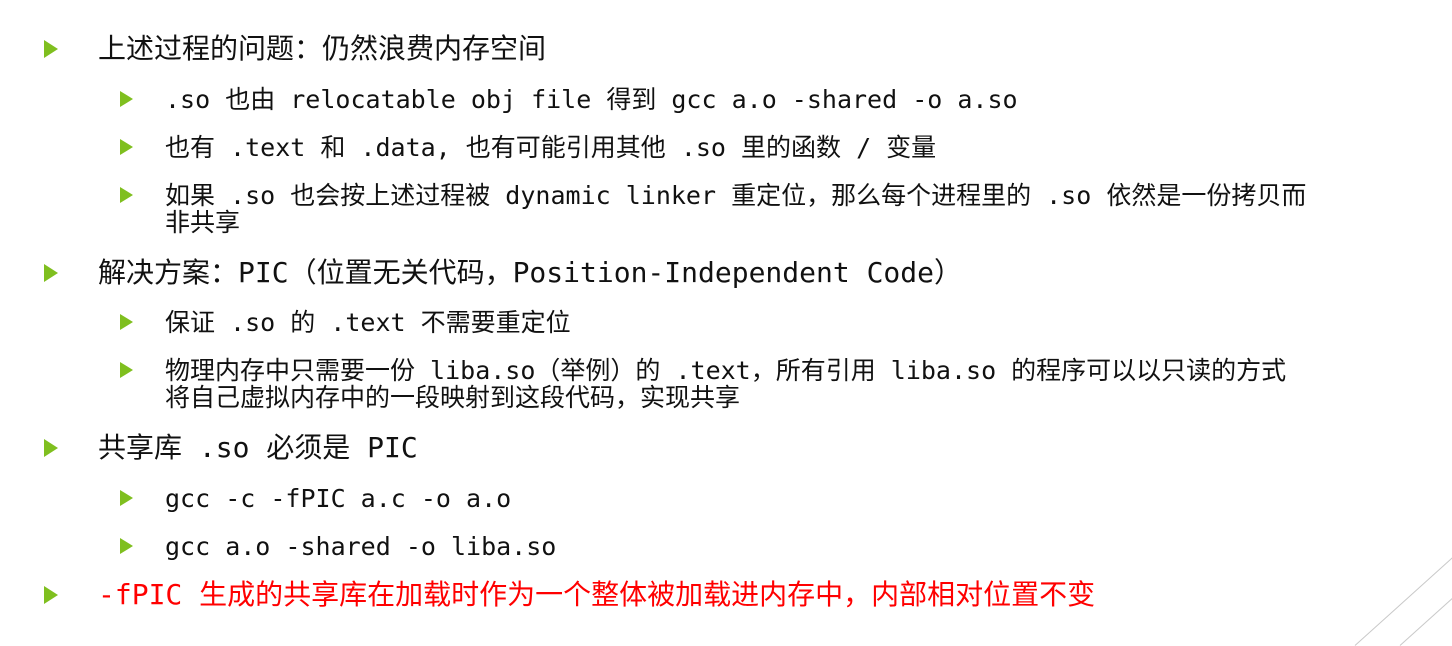 The width and height of the screenshot is (1452, 646). Describe the element at coordinates (569, 595) in the screenshot. I see `bullet-item: -fPIC 生成的共享库在加载时作为一个整体被加载进内存中，内部相对位置不变` at that location.